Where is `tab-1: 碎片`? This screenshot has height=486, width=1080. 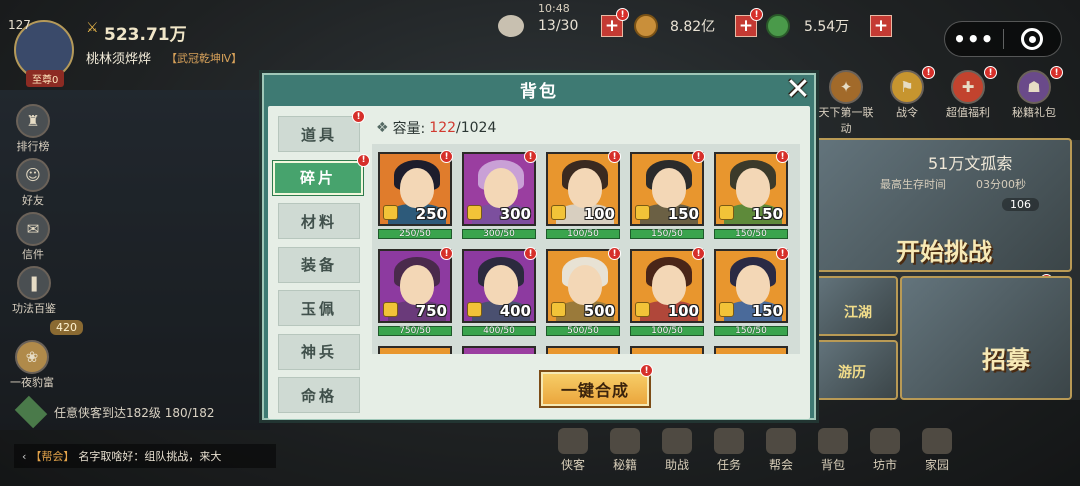 tab-1: 碎片 is located at coordinates (318, 177).